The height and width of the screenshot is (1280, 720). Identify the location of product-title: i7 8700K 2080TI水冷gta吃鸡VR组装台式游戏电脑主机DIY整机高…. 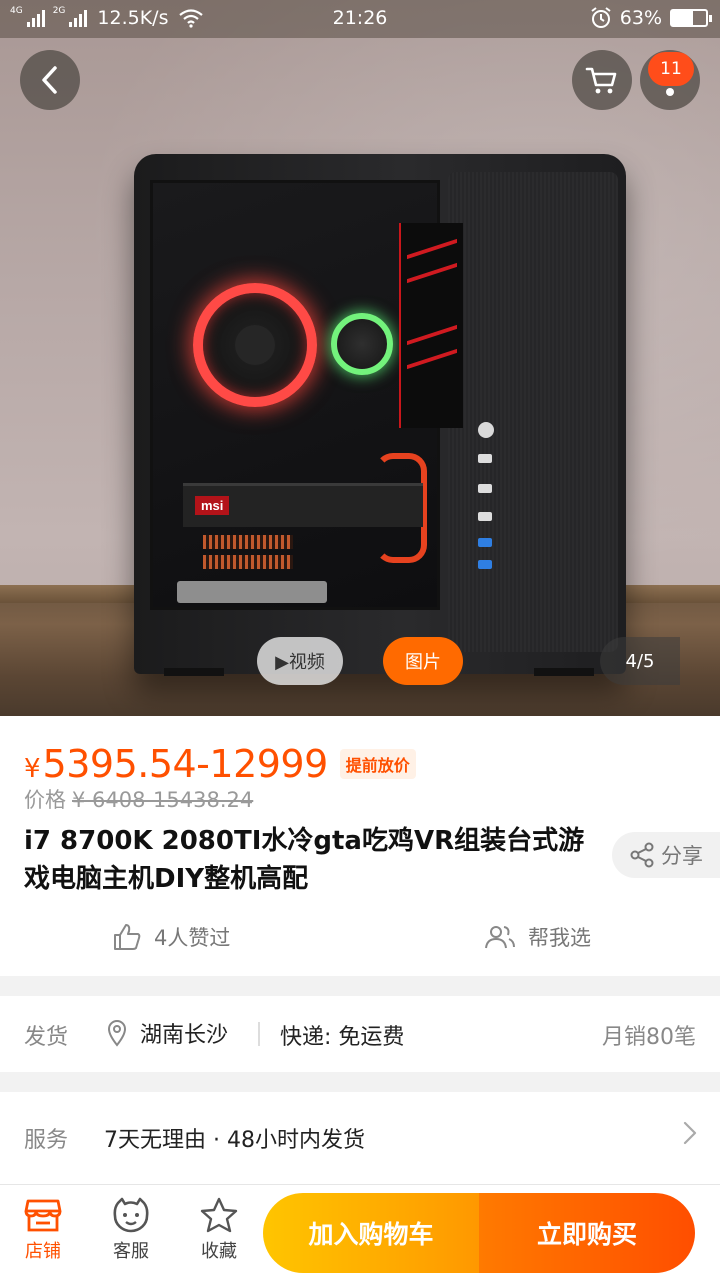
(304, 860).